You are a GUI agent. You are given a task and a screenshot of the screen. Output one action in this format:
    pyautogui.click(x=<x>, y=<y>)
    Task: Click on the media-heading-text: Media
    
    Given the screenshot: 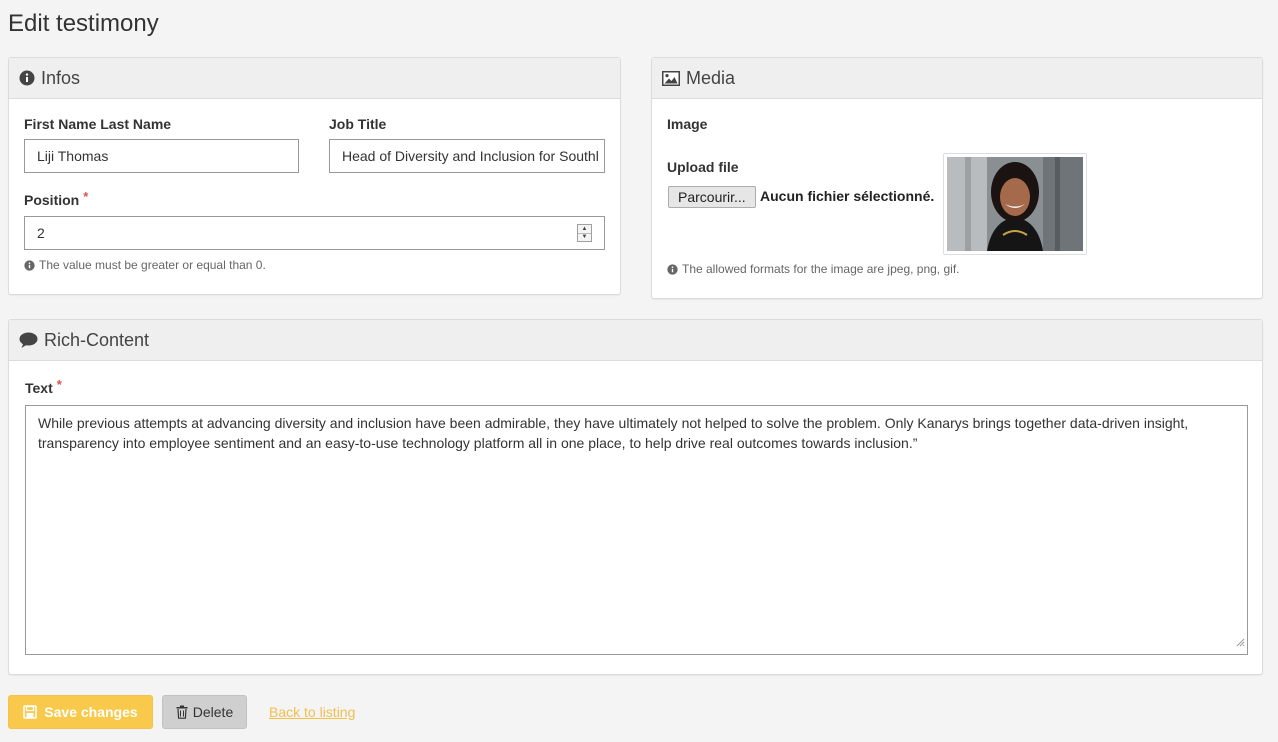 What is the action you would take?
    pyautogui.click(x=711, y=77)
    